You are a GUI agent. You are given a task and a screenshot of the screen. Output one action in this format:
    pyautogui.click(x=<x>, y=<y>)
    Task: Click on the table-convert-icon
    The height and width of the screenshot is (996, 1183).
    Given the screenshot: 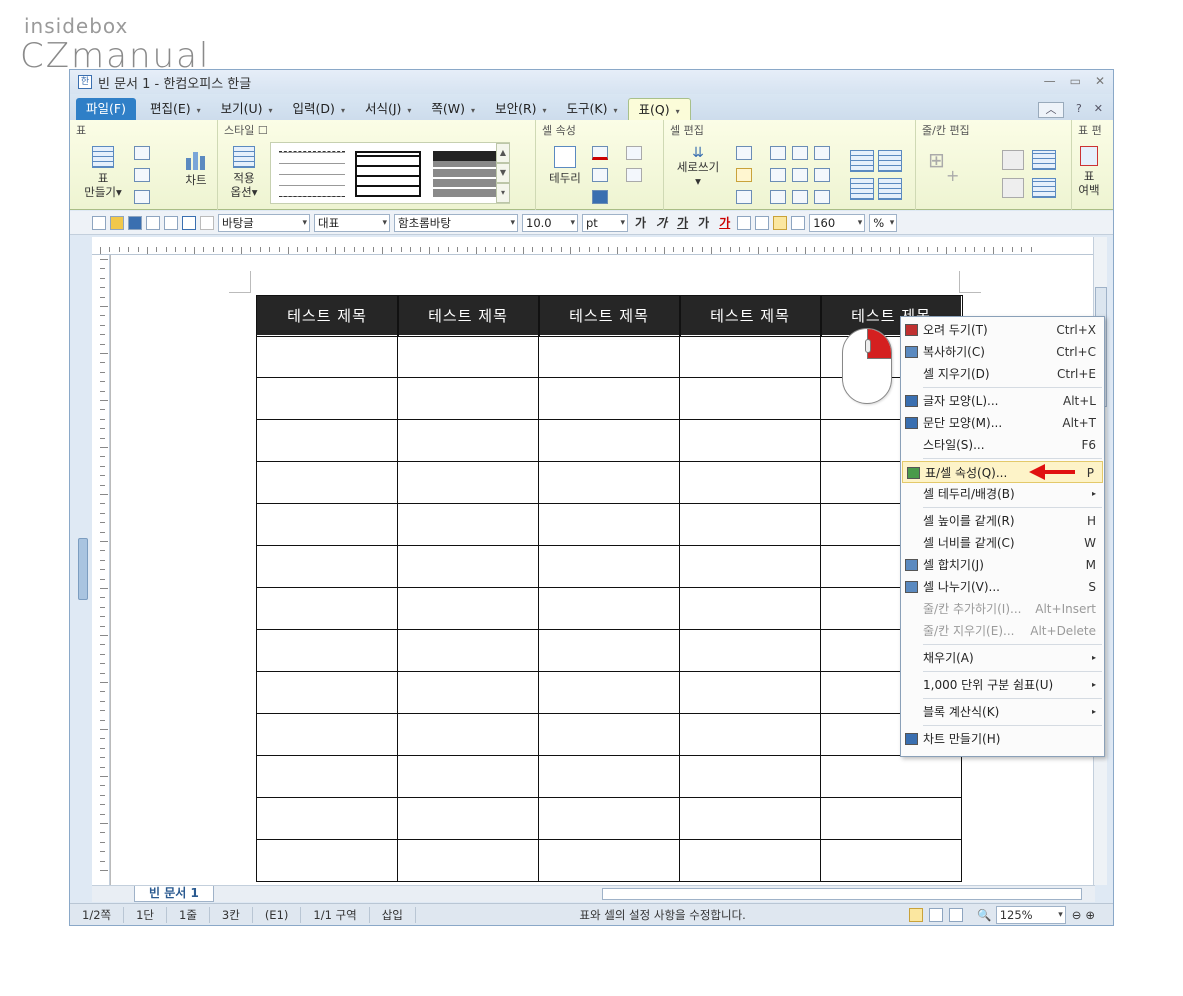 What is the action you would take?
    pyautogui.click(x=142, y=197)
    